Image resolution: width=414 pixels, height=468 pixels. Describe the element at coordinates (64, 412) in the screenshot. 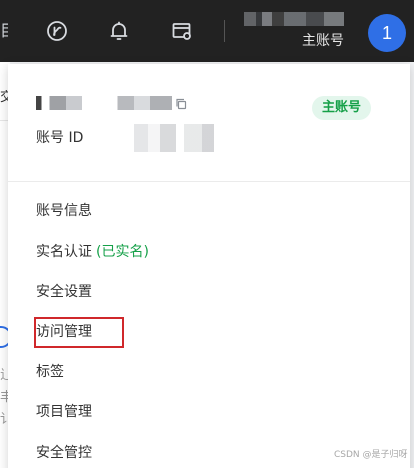

I see `menu-item-project-management: 项目管理` at that location.